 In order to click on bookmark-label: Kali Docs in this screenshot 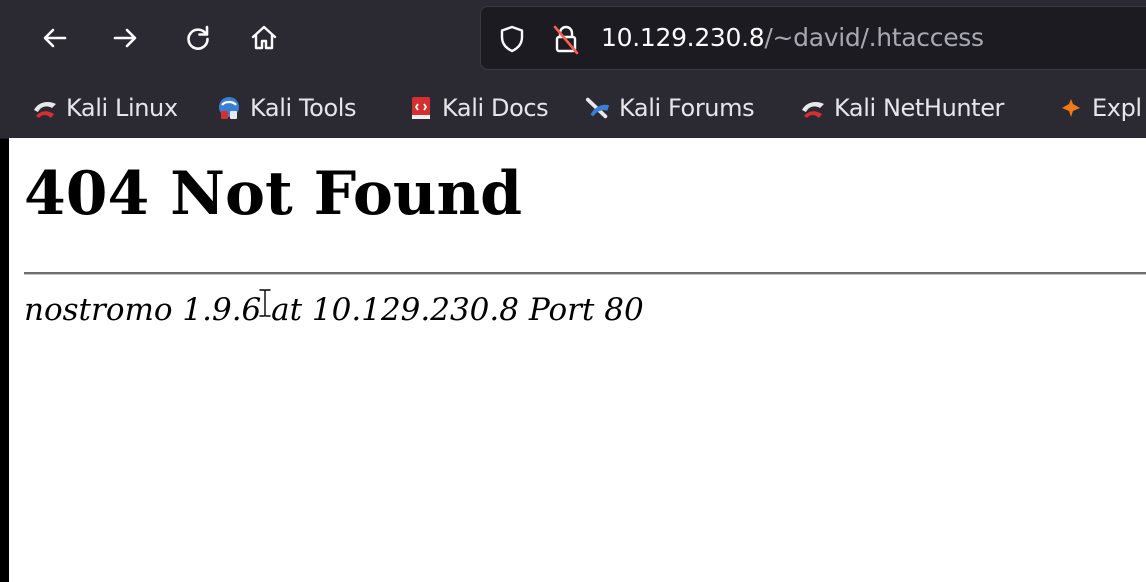, I will do `click(495, 108)`.